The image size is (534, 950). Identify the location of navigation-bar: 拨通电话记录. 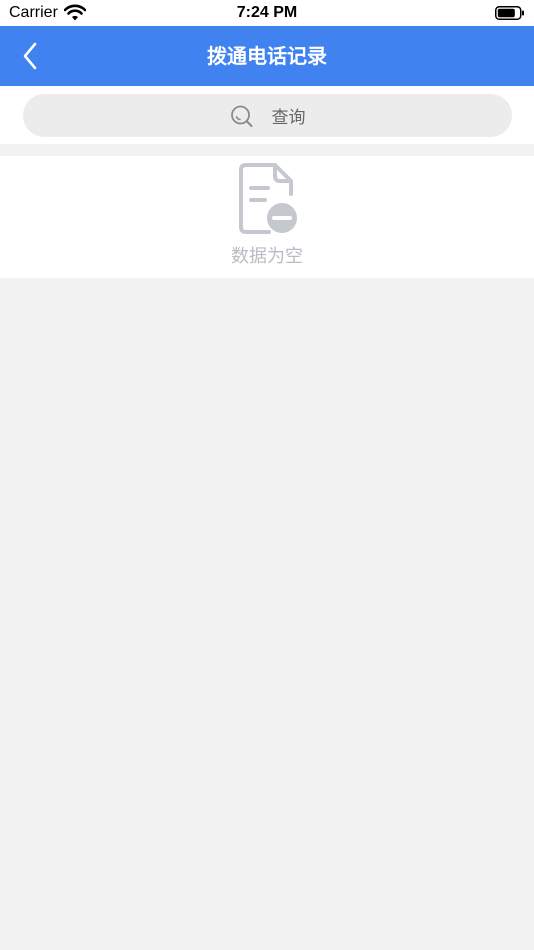
(267, 56).